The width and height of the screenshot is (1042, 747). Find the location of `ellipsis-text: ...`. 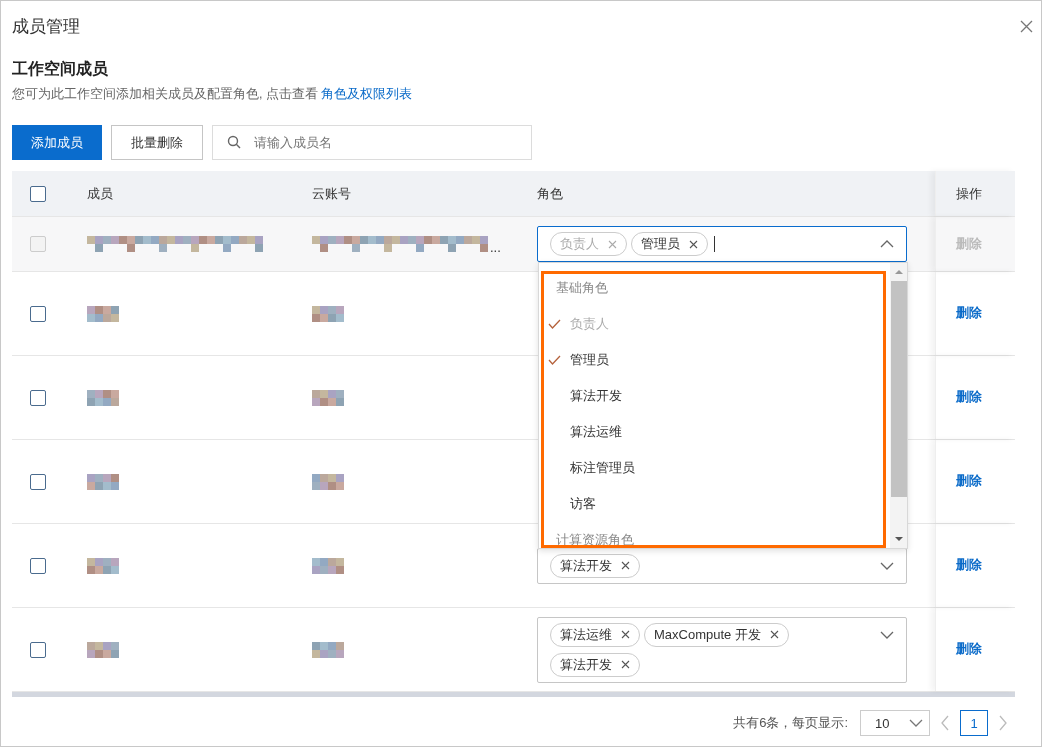

ellipsis-text: ... is located at coordinates (495, 247).